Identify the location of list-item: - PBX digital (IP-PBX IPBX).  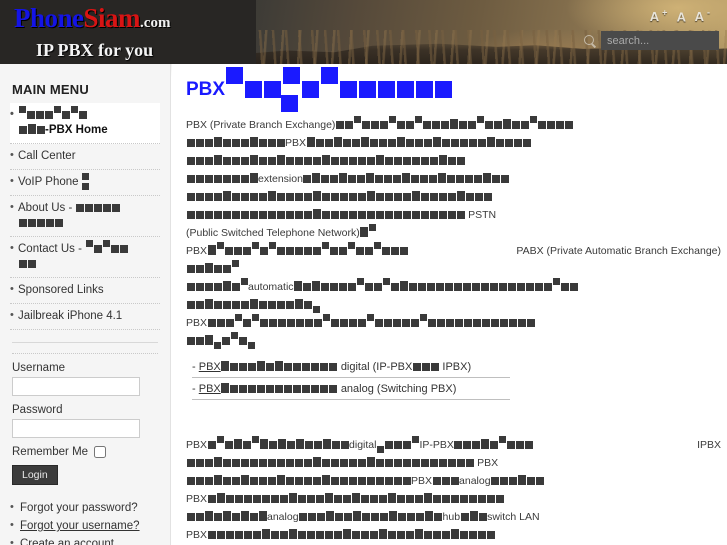
(351, 368).